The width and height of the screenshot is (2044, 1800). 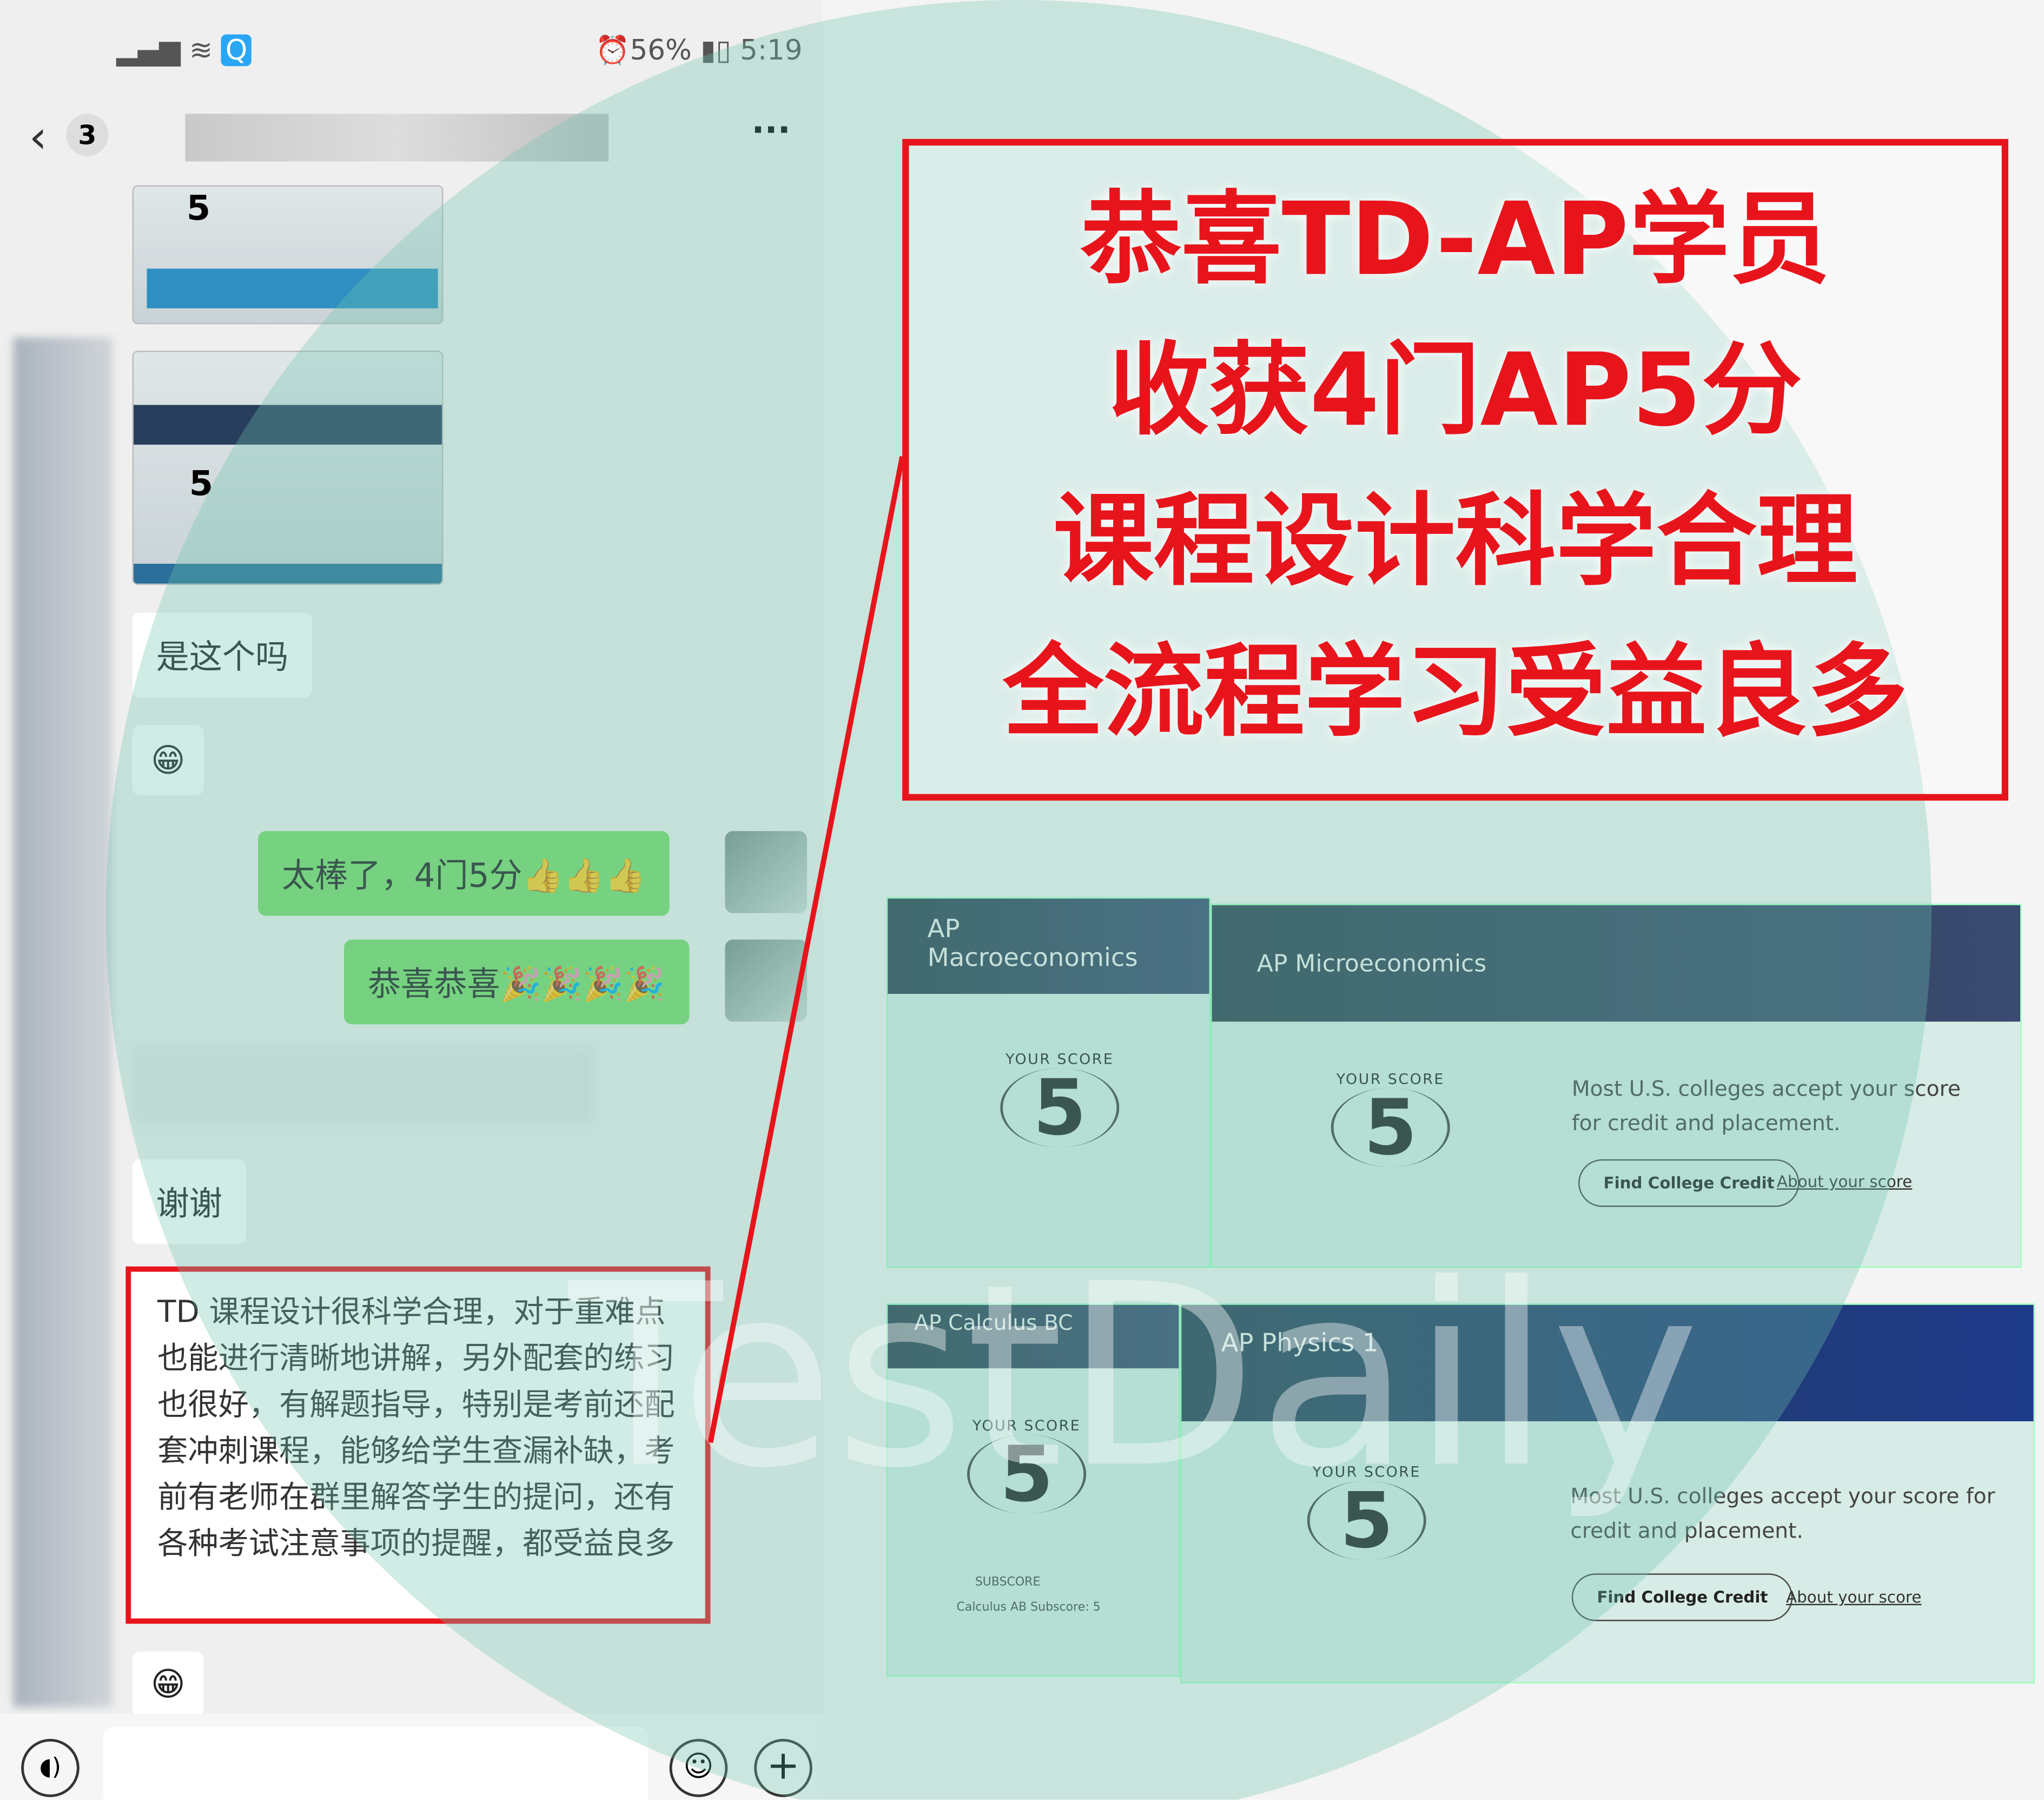 I want to click on headline-line: 全流程学习受益良多, so click(x=1455, y=691).